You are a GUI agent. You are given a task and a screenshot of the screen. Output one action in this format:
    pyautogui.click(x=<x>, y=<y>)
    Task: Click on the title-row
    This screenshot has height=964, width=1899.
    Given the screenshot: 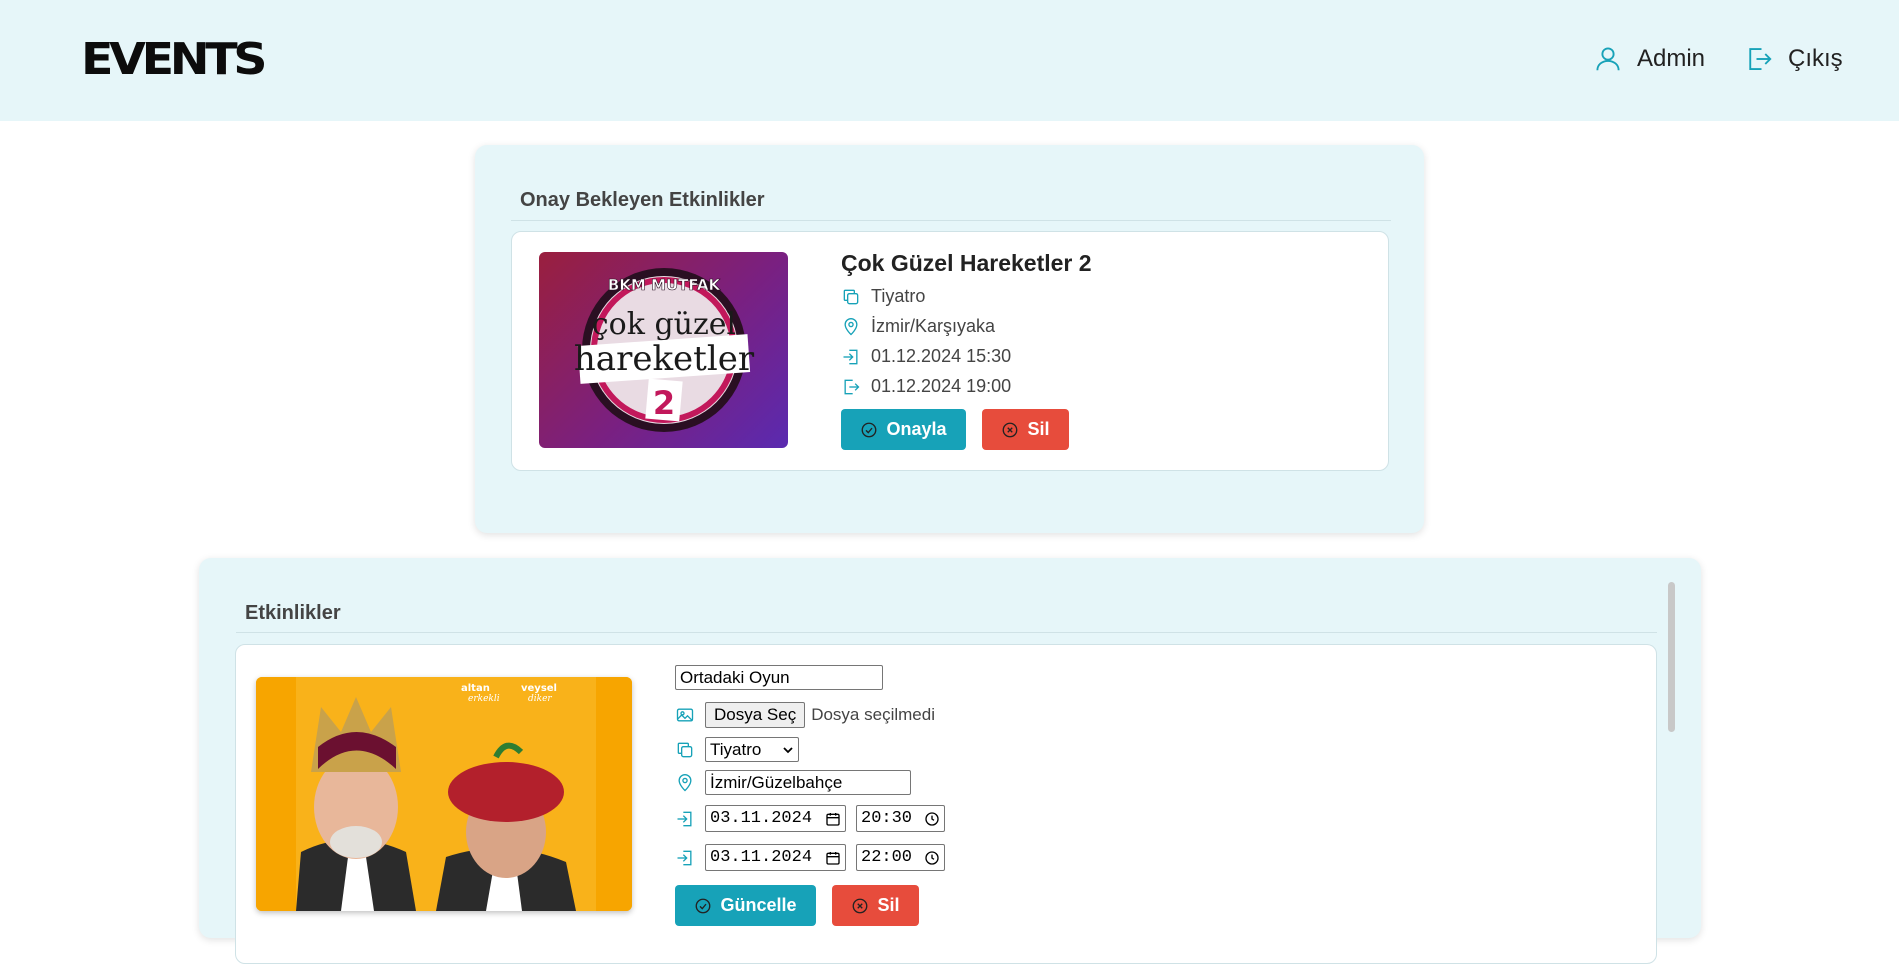 What is the action you would take?
    pyautogui.click(x=779, y=677)
    